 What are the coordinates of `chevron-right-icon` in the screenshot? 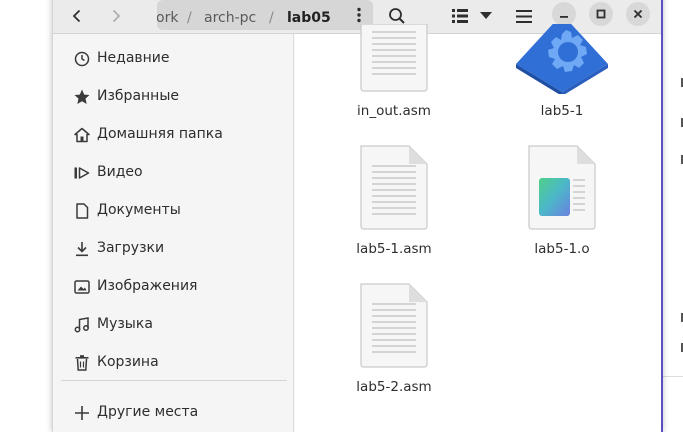 It's located at (116, 16).